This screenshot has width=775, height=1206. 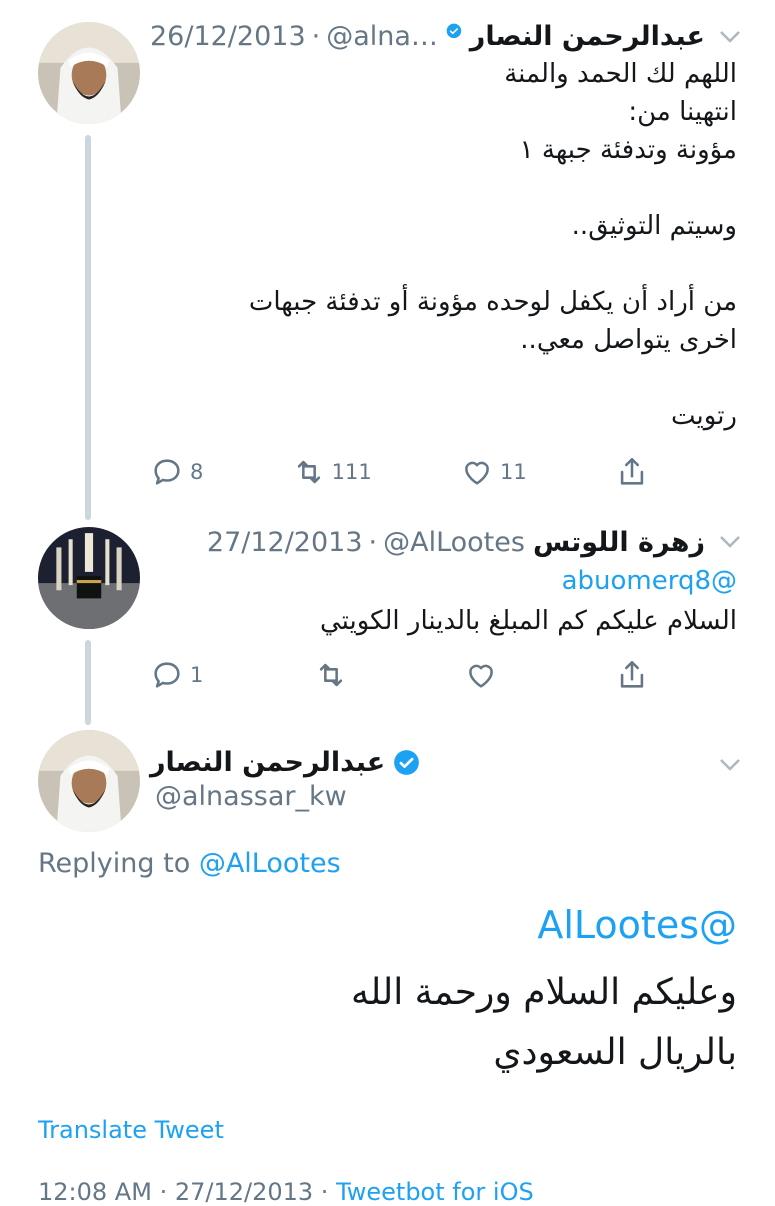 I want to click on author-name: زهرة اللوتس, so click(x=619, y=542).